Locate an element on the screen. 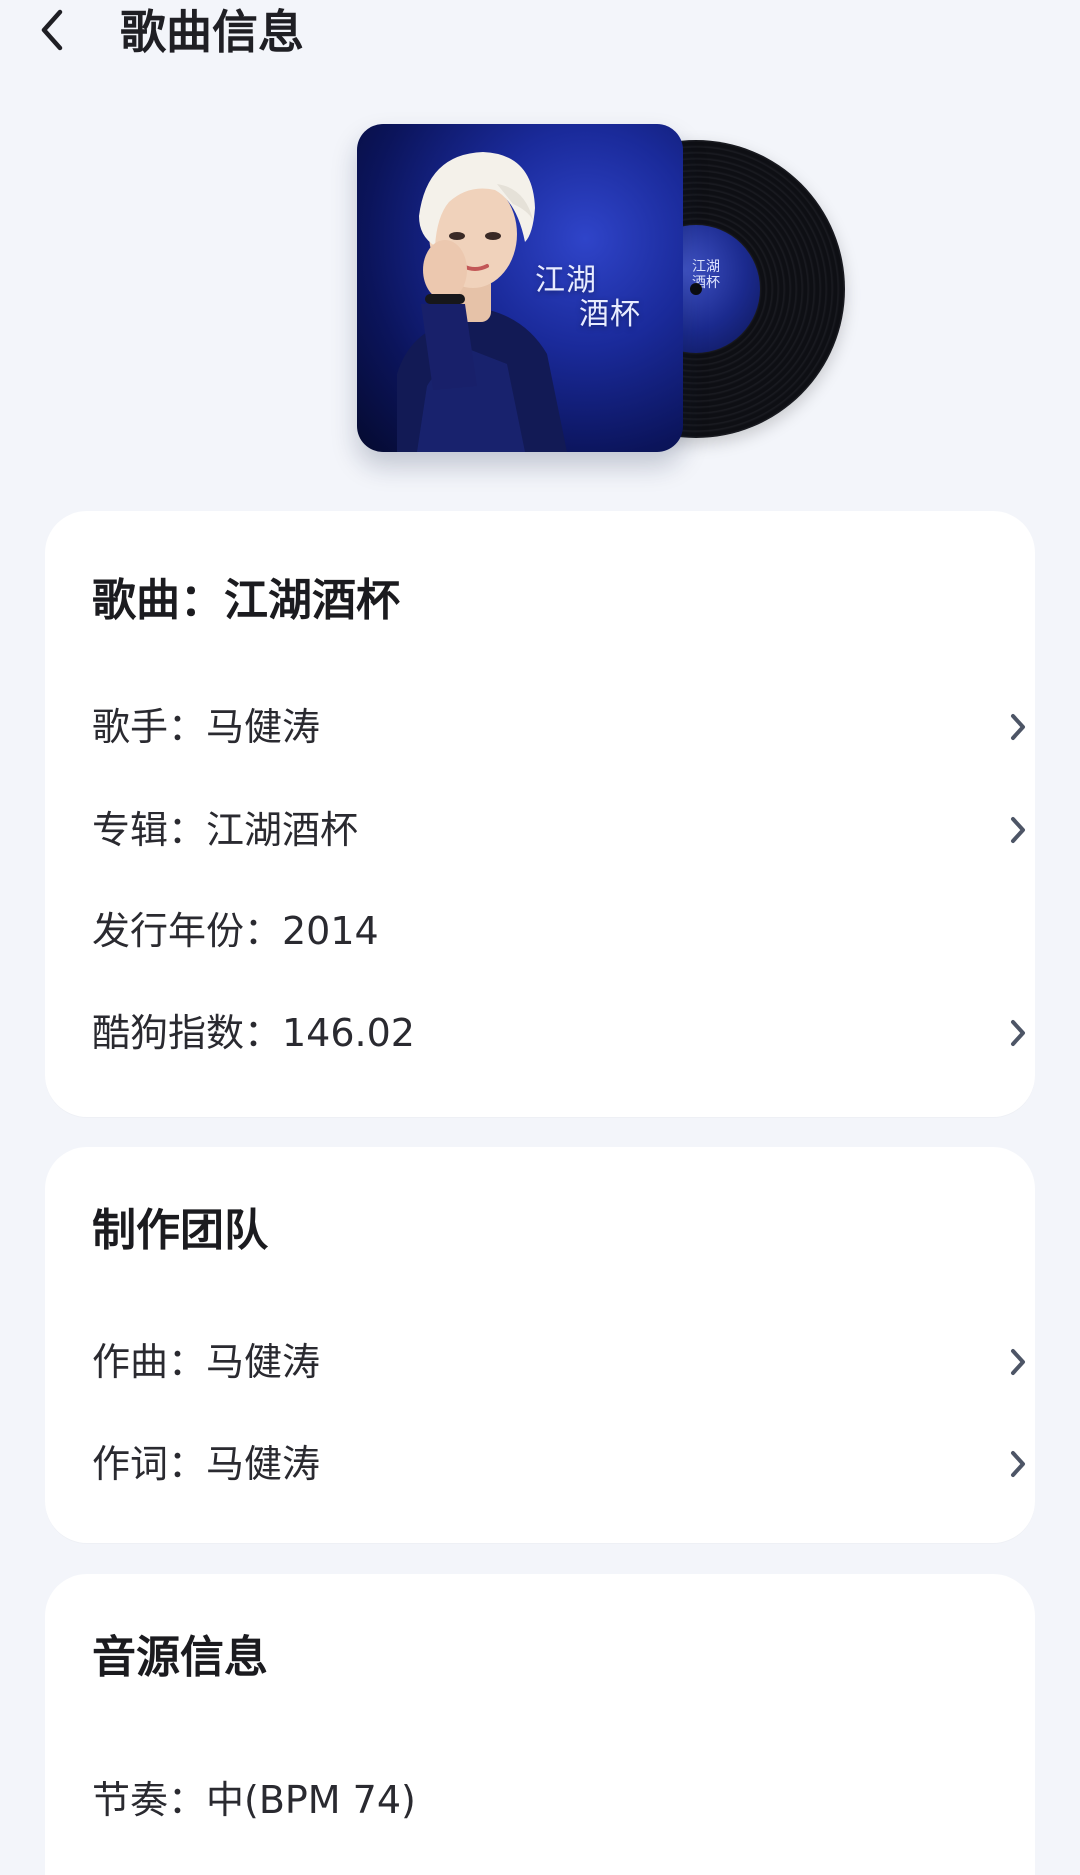 The height and width of the screenshot is (1875, 1080). song-title: 歌曲：江湖酒杯 is located at coordinates (246, 600).